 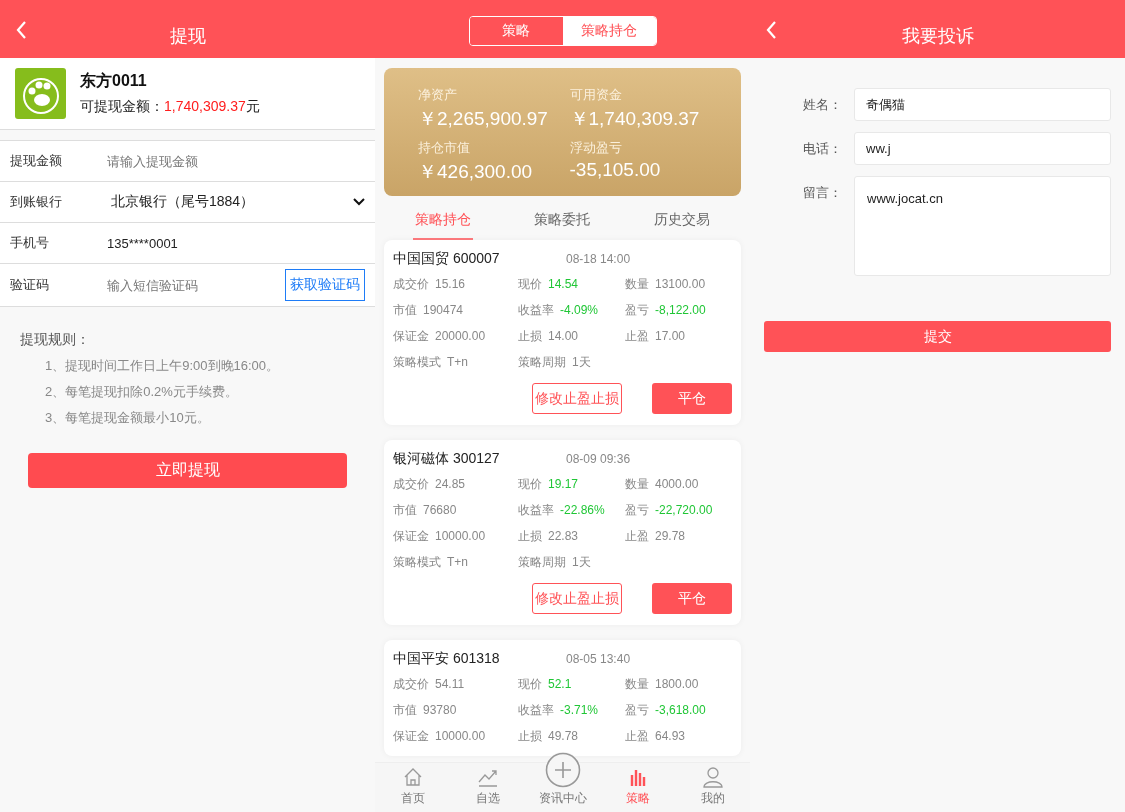 I want to click on segment-tab: 策略持仓, so click(x=609, y=31).